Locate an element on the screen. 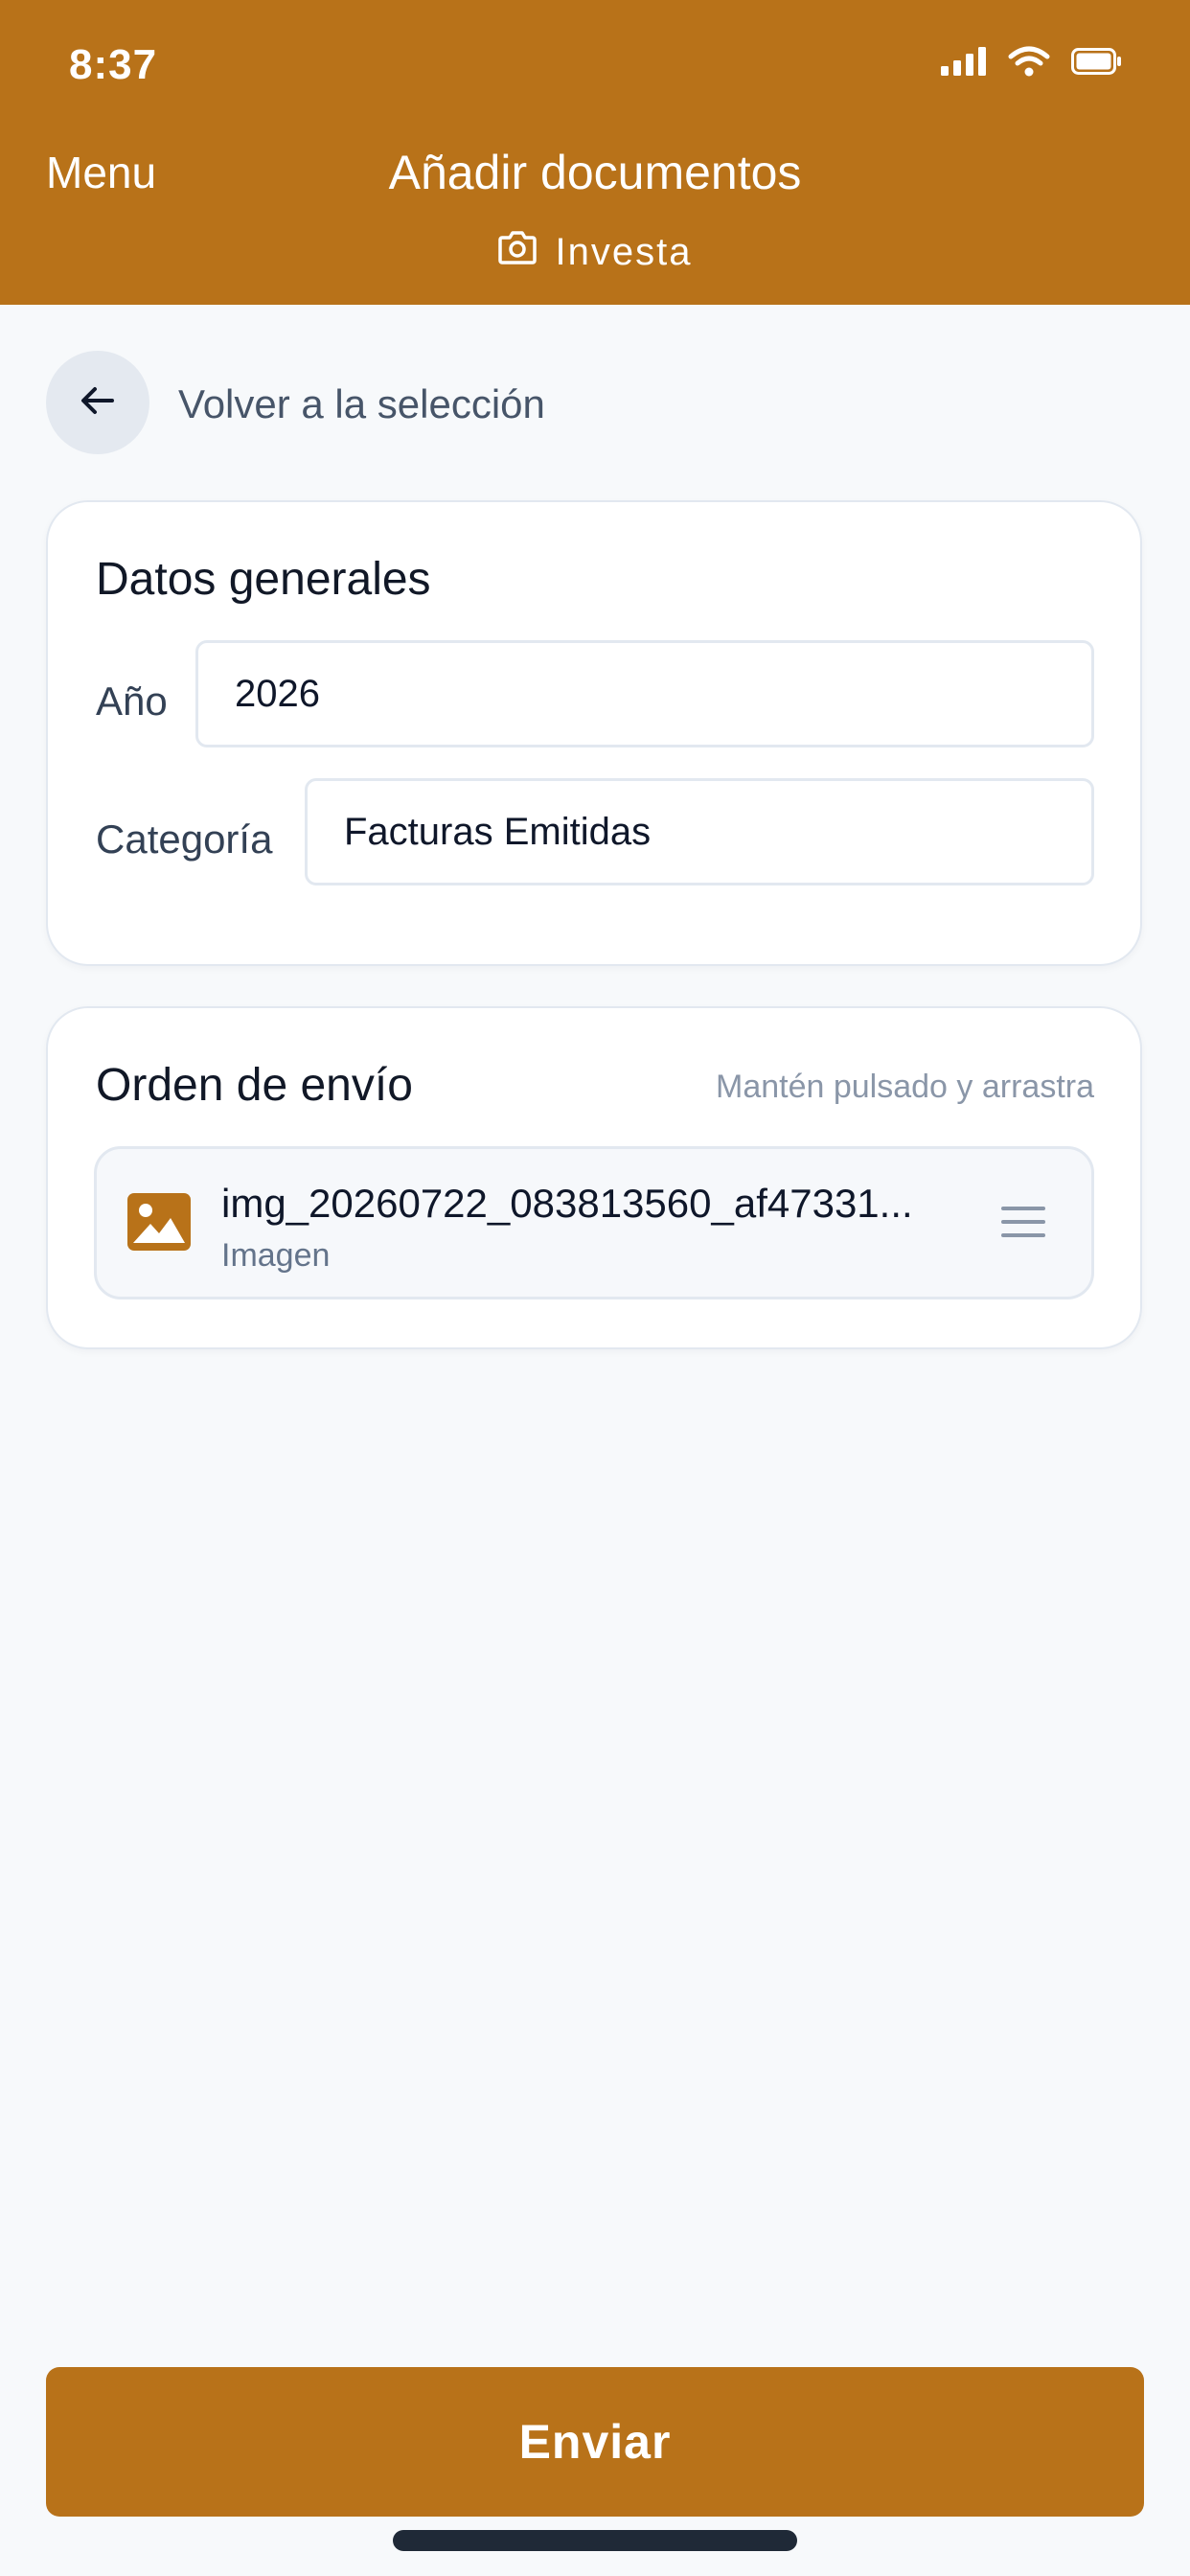  year-input: 2026 is located at coordinates (645, 694).